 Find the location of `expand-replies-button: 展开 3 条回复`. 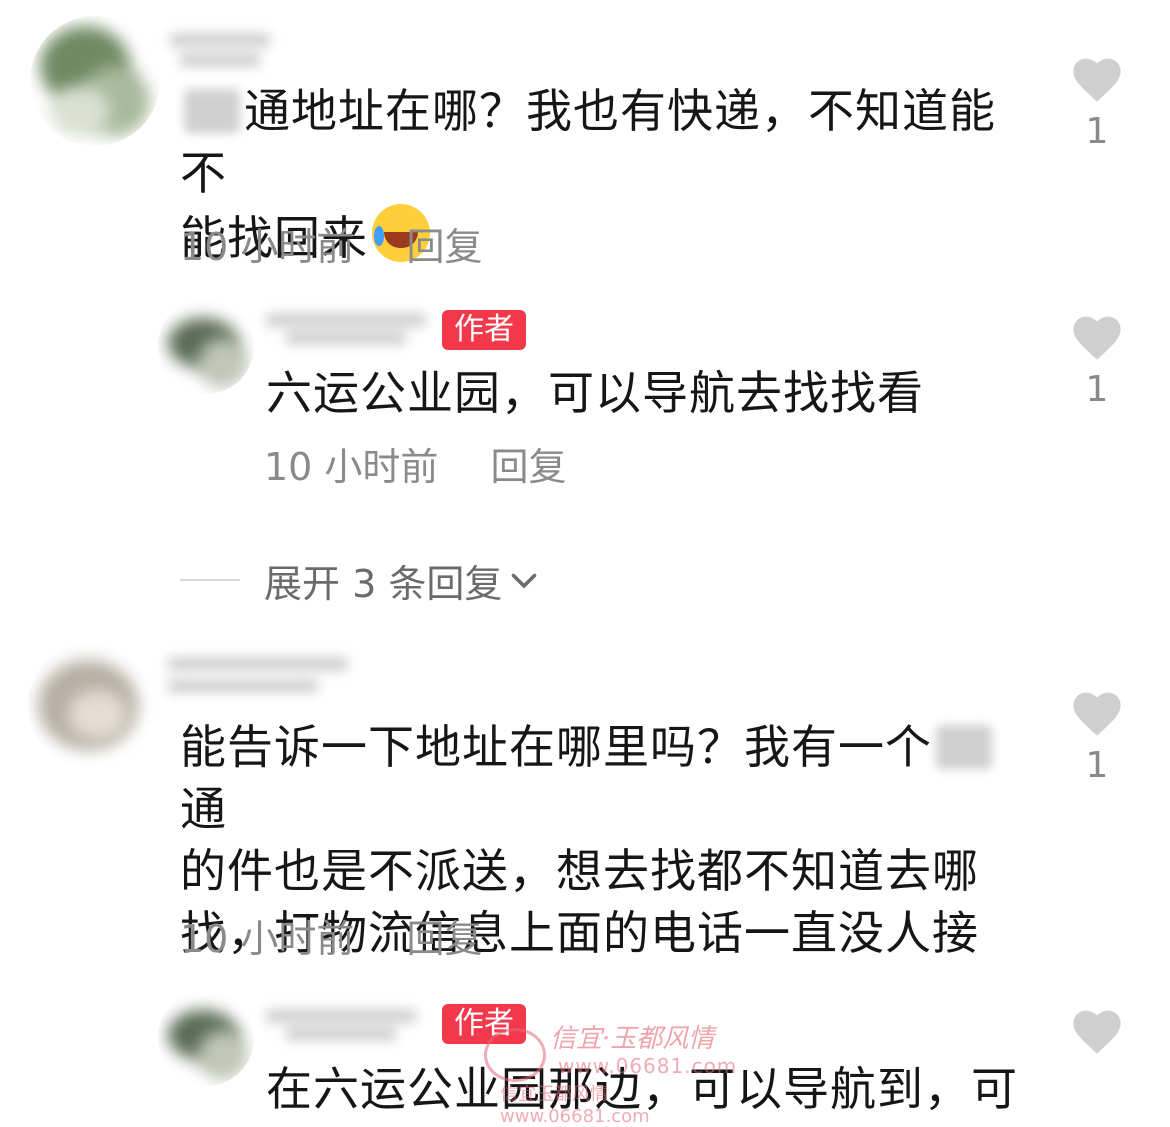

expand-replies-button: 展开 3 条回复 is located at coordinates (361, 580).